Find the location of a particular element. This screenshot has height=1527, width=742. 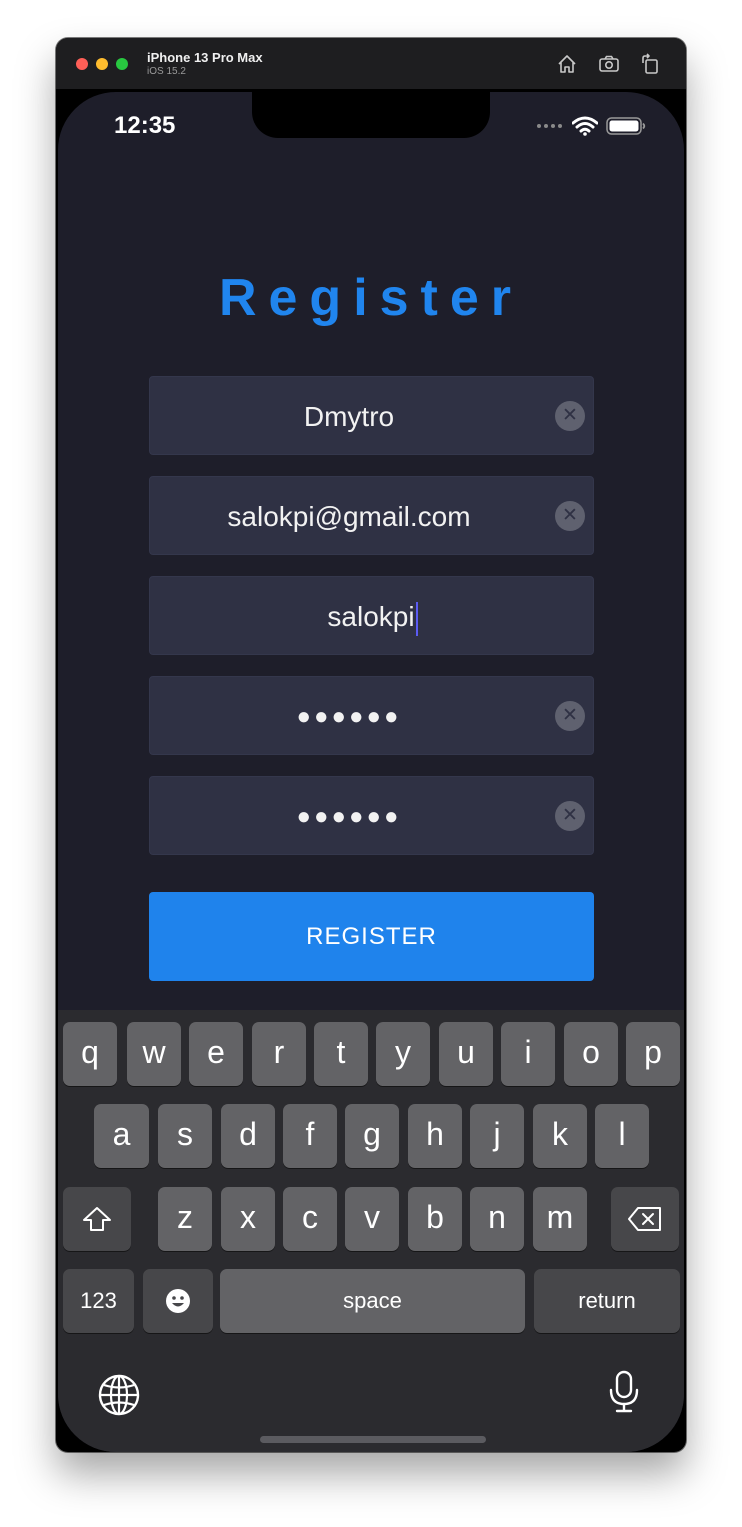

status-time: 12:35 is located at coordinates (145, 125).